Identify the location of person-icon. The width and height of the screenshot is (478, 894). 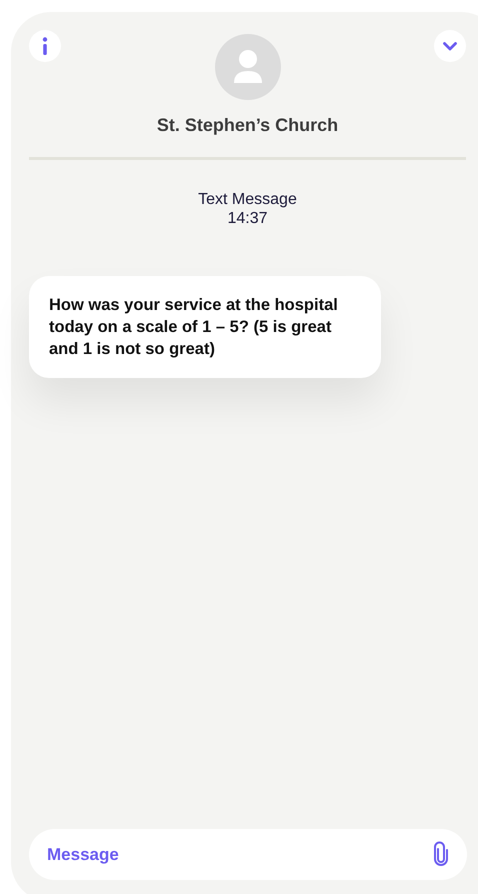
(247, 67).